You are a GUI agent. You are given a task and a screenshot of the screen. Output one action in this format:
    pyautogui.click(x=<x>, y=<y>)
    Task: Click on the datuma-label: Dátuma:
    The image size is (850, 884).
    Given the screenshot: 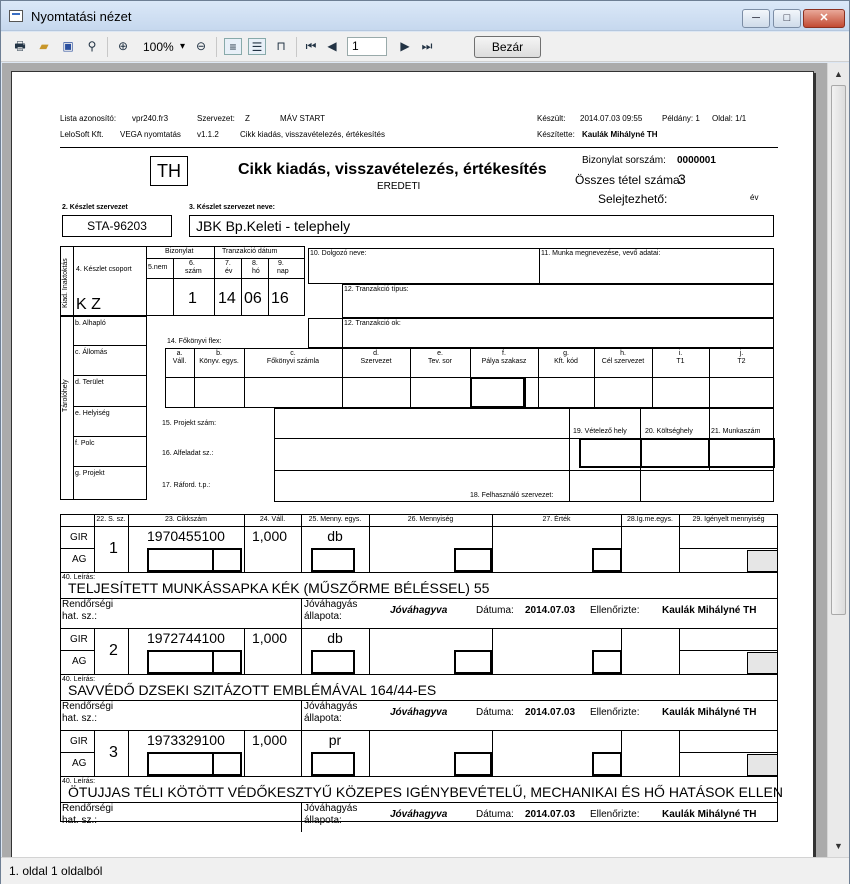 What is the action you would take?
    pyautogui.click(x=495, y=712)
    